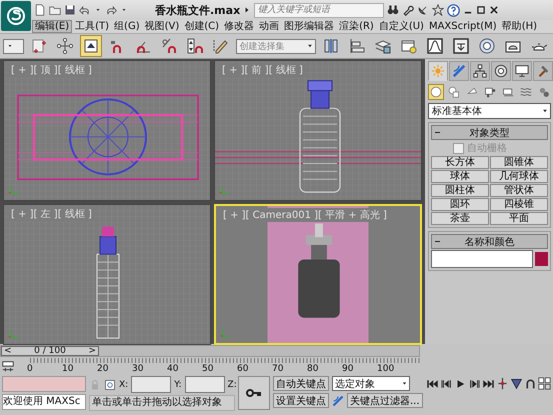 The height and width of the screenshot is (415, 553). I want to click on align-icon, so click(357, 46).